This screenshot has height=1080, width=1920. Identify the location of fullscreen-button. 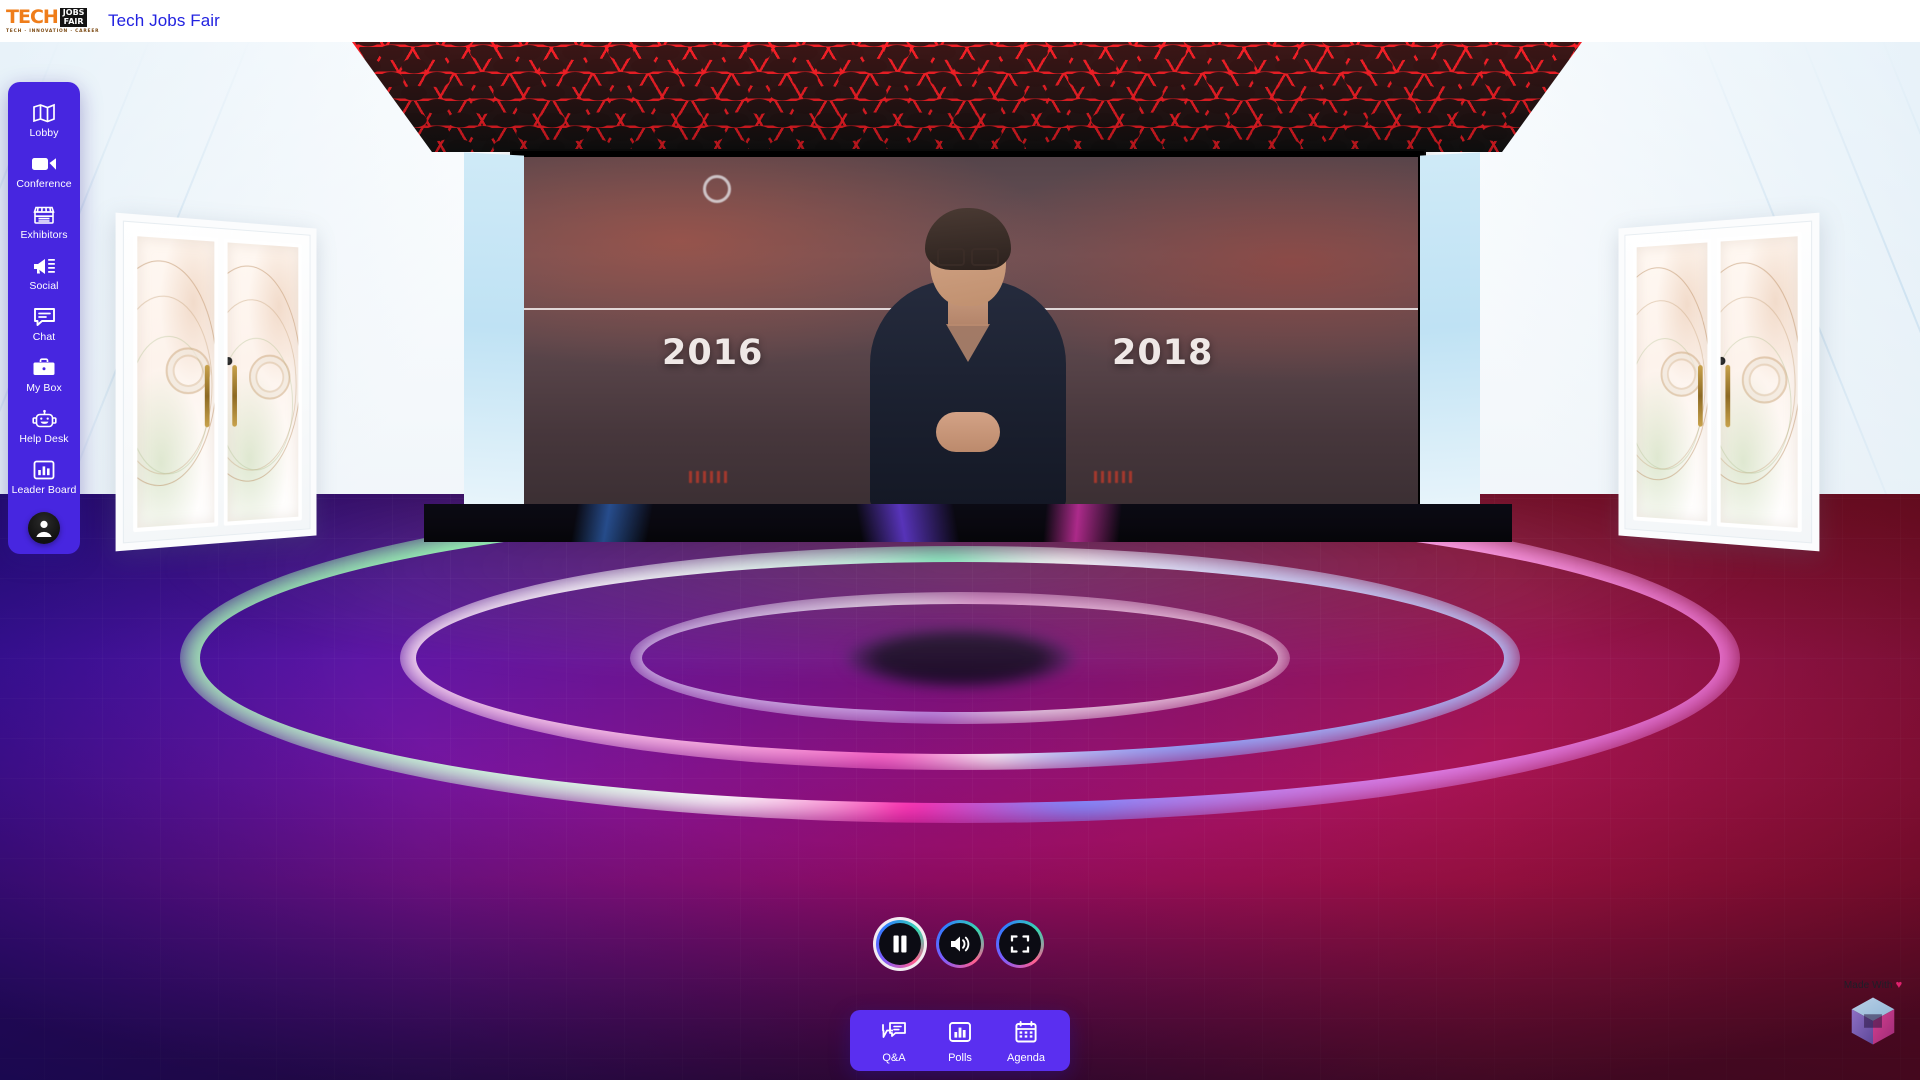
(1020, 944).